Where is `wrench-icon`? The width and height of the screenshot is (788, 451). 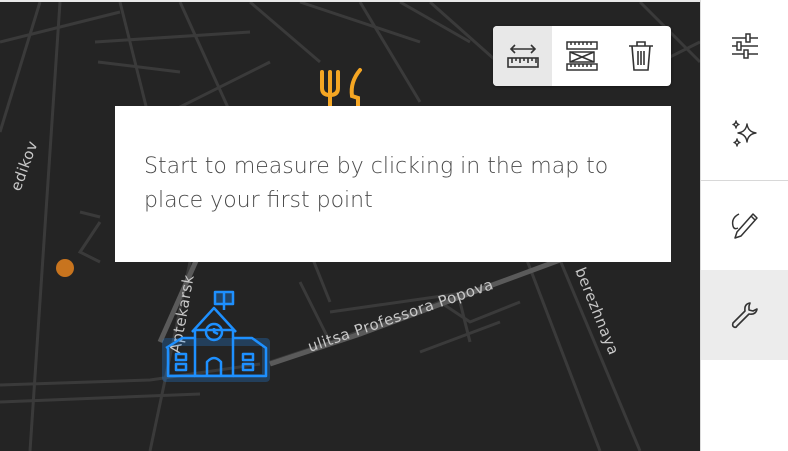 wrench-icon is located at coordinates (744, 315).